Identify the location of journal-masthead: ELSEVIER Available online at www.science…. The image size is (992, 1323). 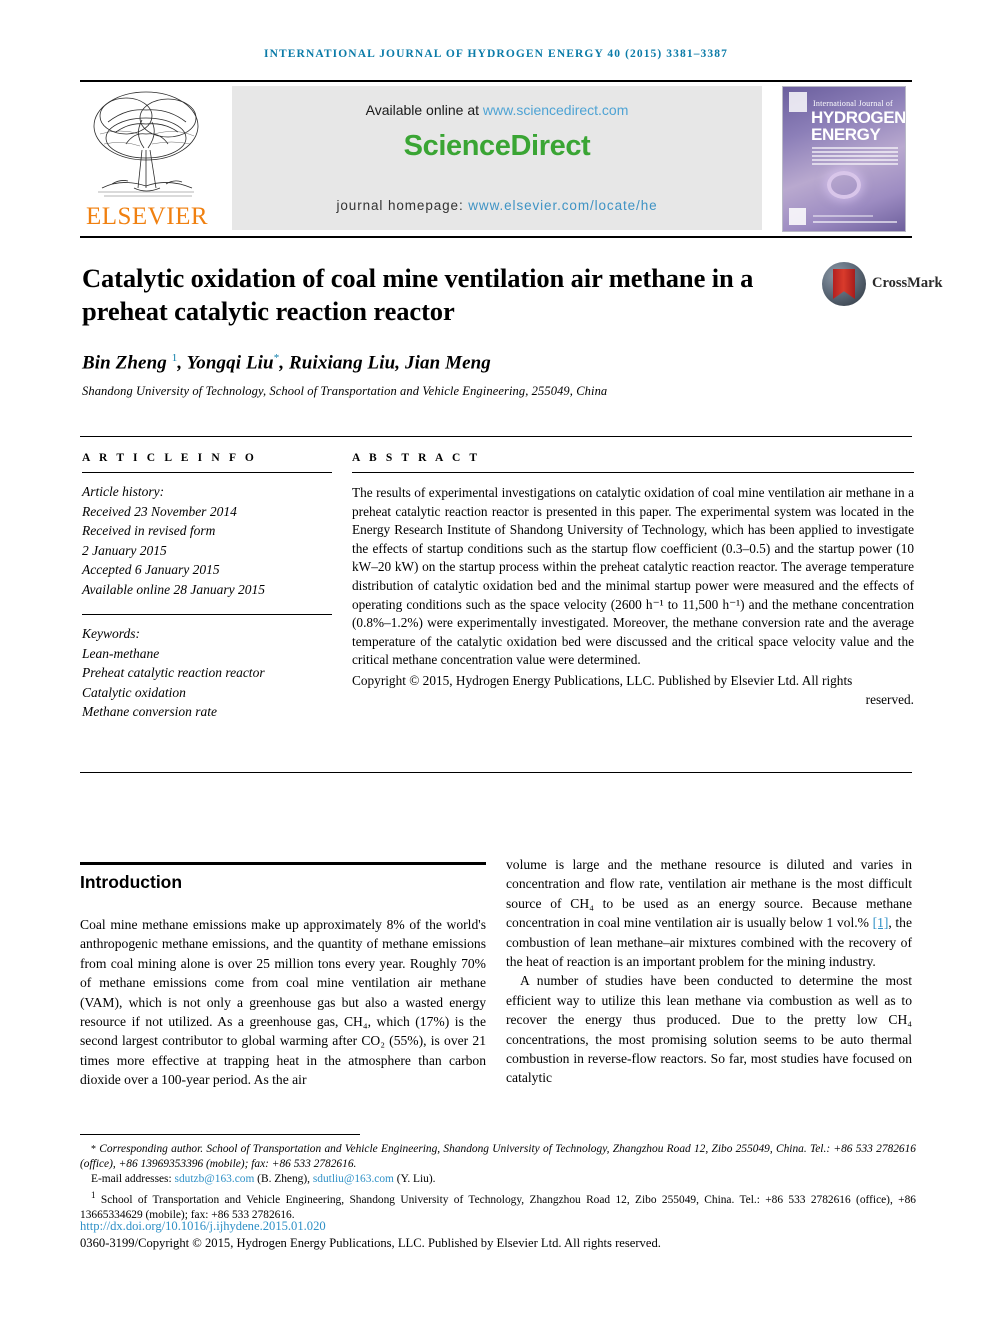
(496, 159).